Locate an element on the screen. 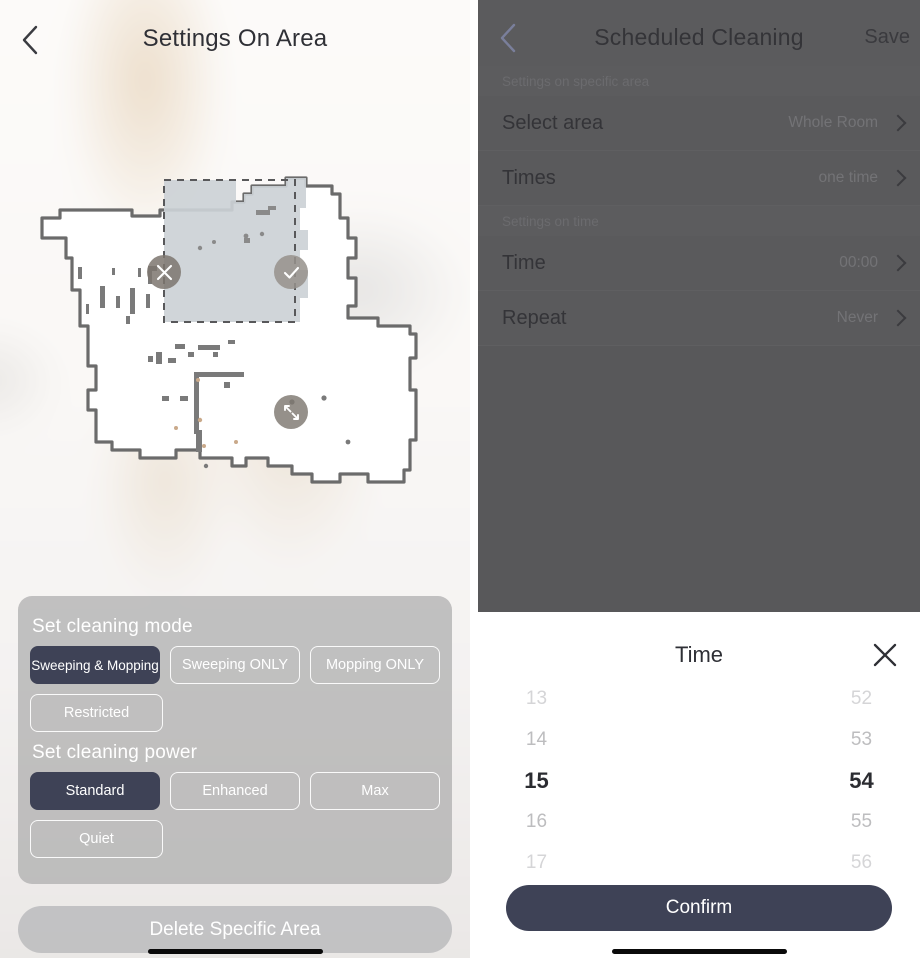 This screenshot has height=958, width=920. modal-close-button is located at coordinates (885, 655).